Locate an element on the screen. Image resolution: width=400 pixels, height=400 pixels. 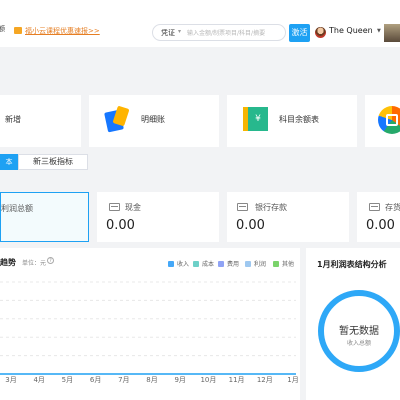
ledger-icon: ¥ is located at coordinates (255, 119).